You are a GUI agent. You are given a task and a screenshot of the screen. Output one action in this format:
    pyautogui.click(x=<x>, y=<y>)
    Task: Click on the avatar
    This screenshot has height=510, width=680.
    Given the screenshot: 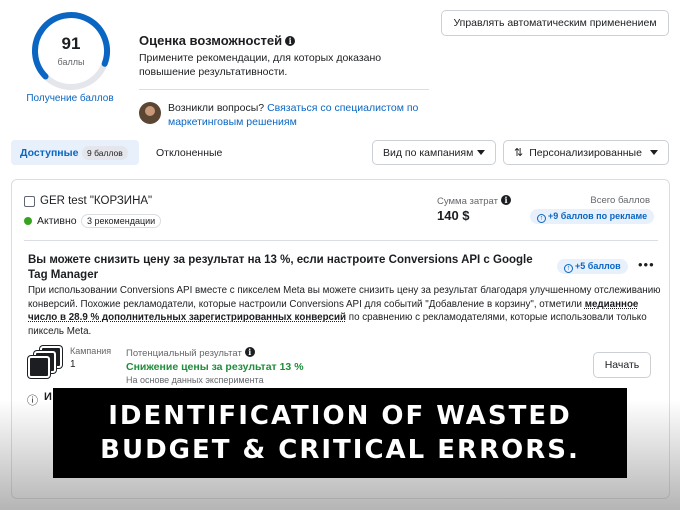 What is the action you would take?
    pyautogui.click(x=150, y=113)
    